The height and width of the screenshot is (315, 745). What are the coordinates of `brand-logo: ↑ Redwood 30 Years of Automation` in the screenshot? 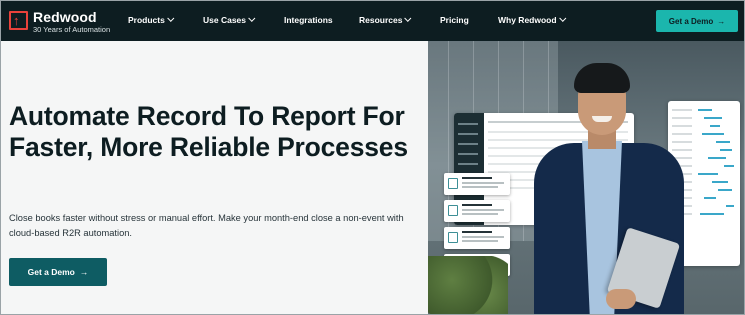 It's located at (64, 21).